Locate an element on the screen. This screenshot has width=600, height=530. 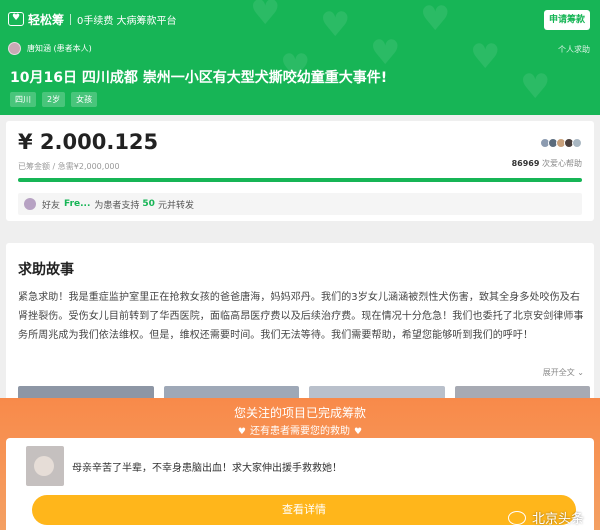
brand-bar: ♥ 轻松筹 0手续费 大病筹款平台 is located at coordinates (92, 19).